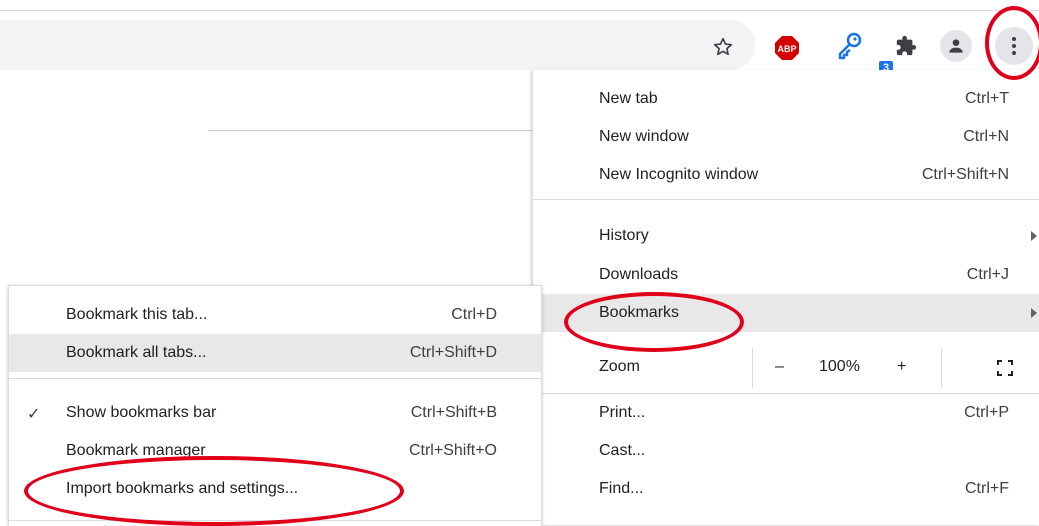 The image size is (1039, 526). What do you see at coordinates (986, 412) in the screenshot?
I see `menu-item-shortcut: Ctrl+P` at bounding box center [986, 412].